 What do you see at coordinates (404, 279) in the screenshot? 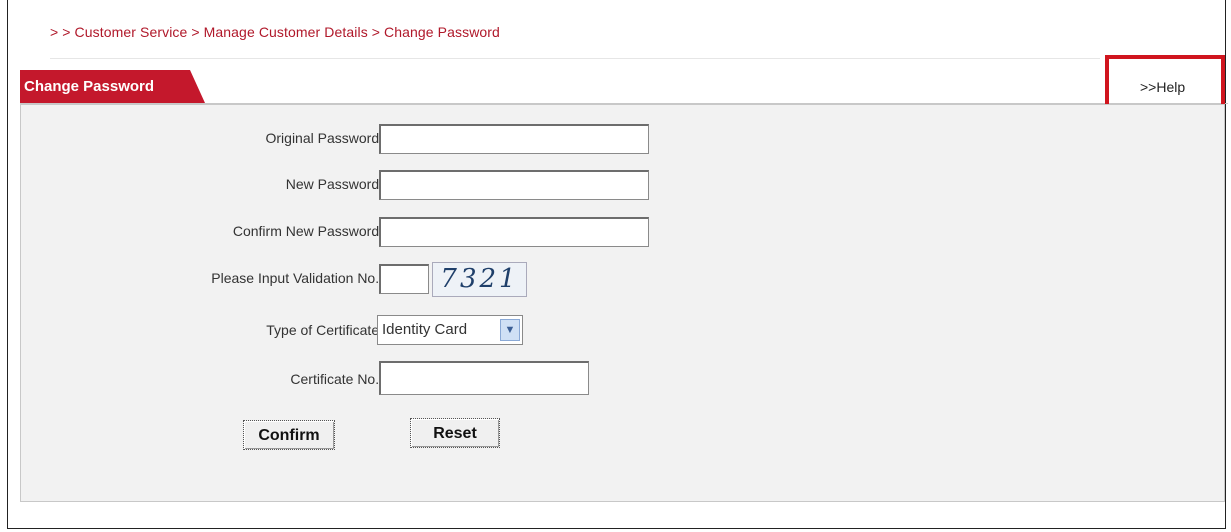
I see `validation-field` at bounding box center [404, 279].